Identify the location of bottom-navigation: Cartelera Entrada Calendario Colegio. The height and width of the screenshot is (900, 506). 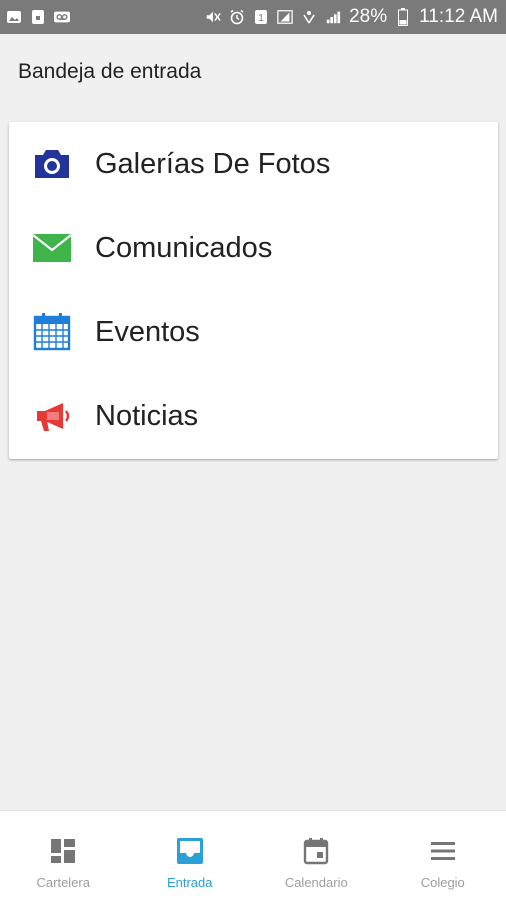
(253, 855).